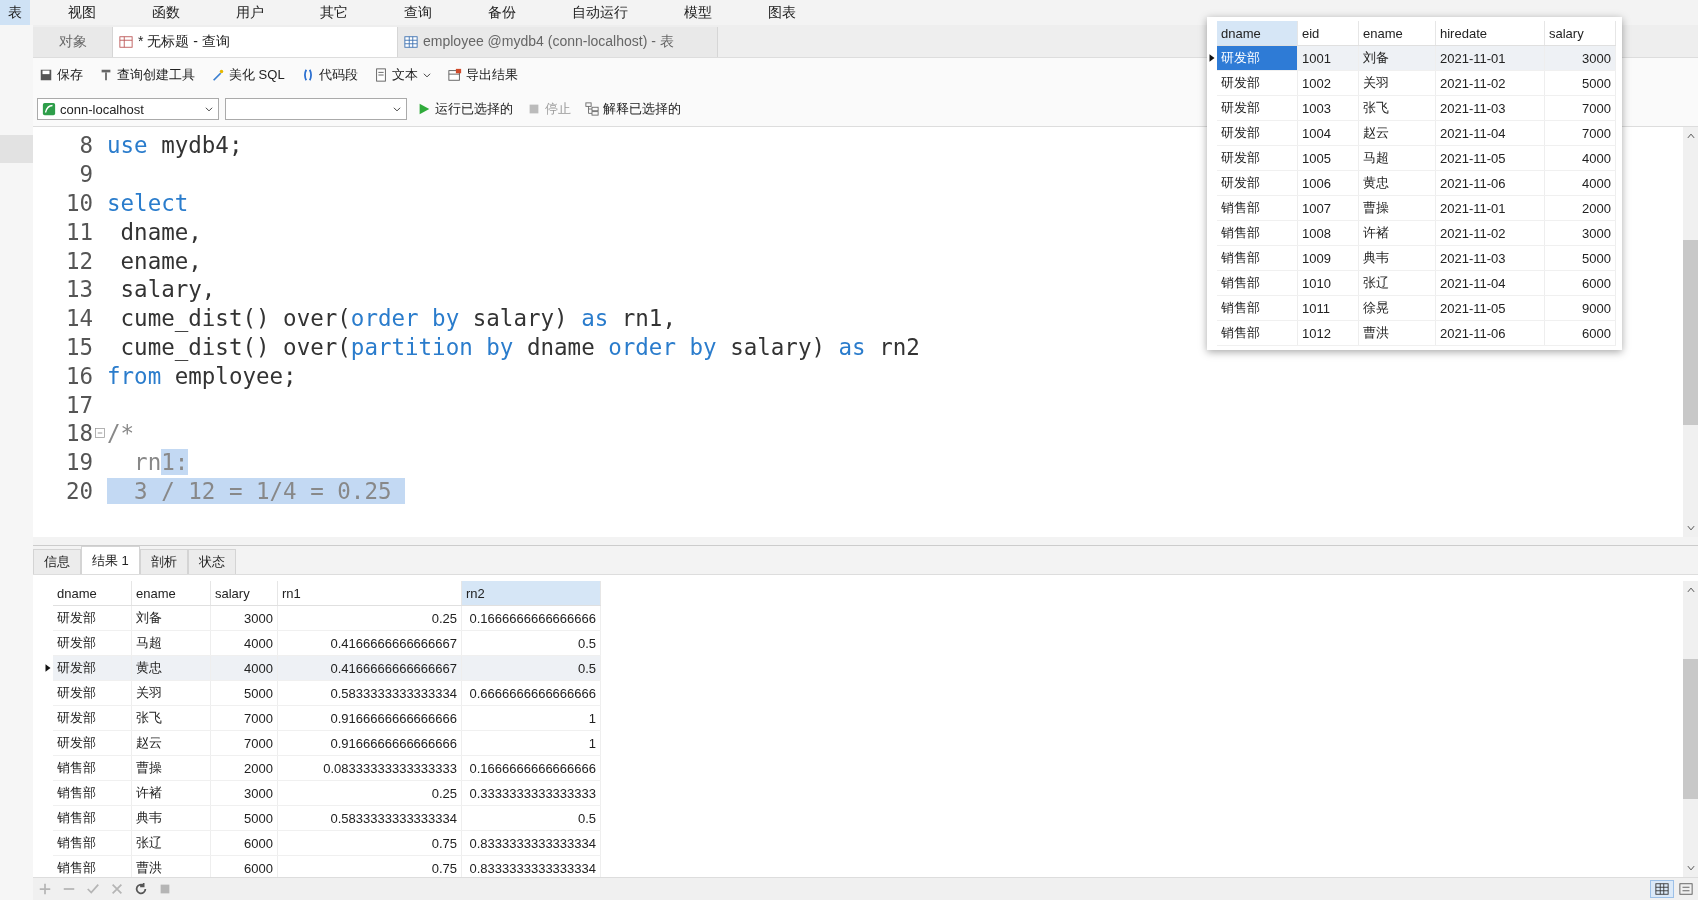 This screenshot has width=1698, height=900. I want to click on table-cell: 1, so click(531, 743).